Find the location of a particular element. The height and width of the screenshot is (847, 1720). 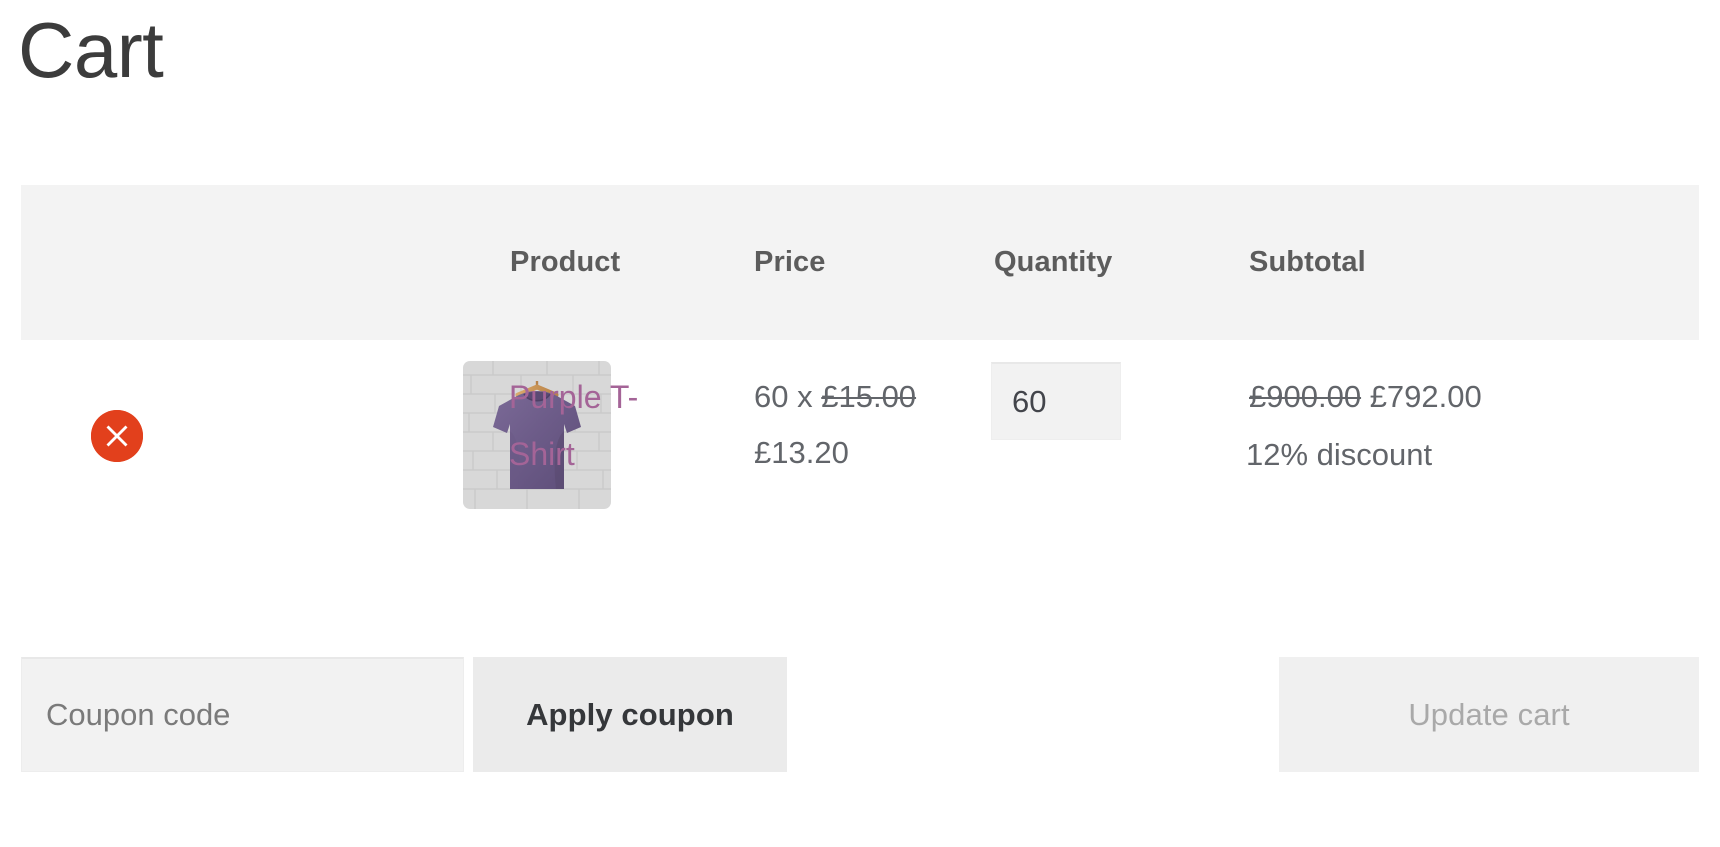

price-sale: £13.20 is located at coordinates (801, 453).